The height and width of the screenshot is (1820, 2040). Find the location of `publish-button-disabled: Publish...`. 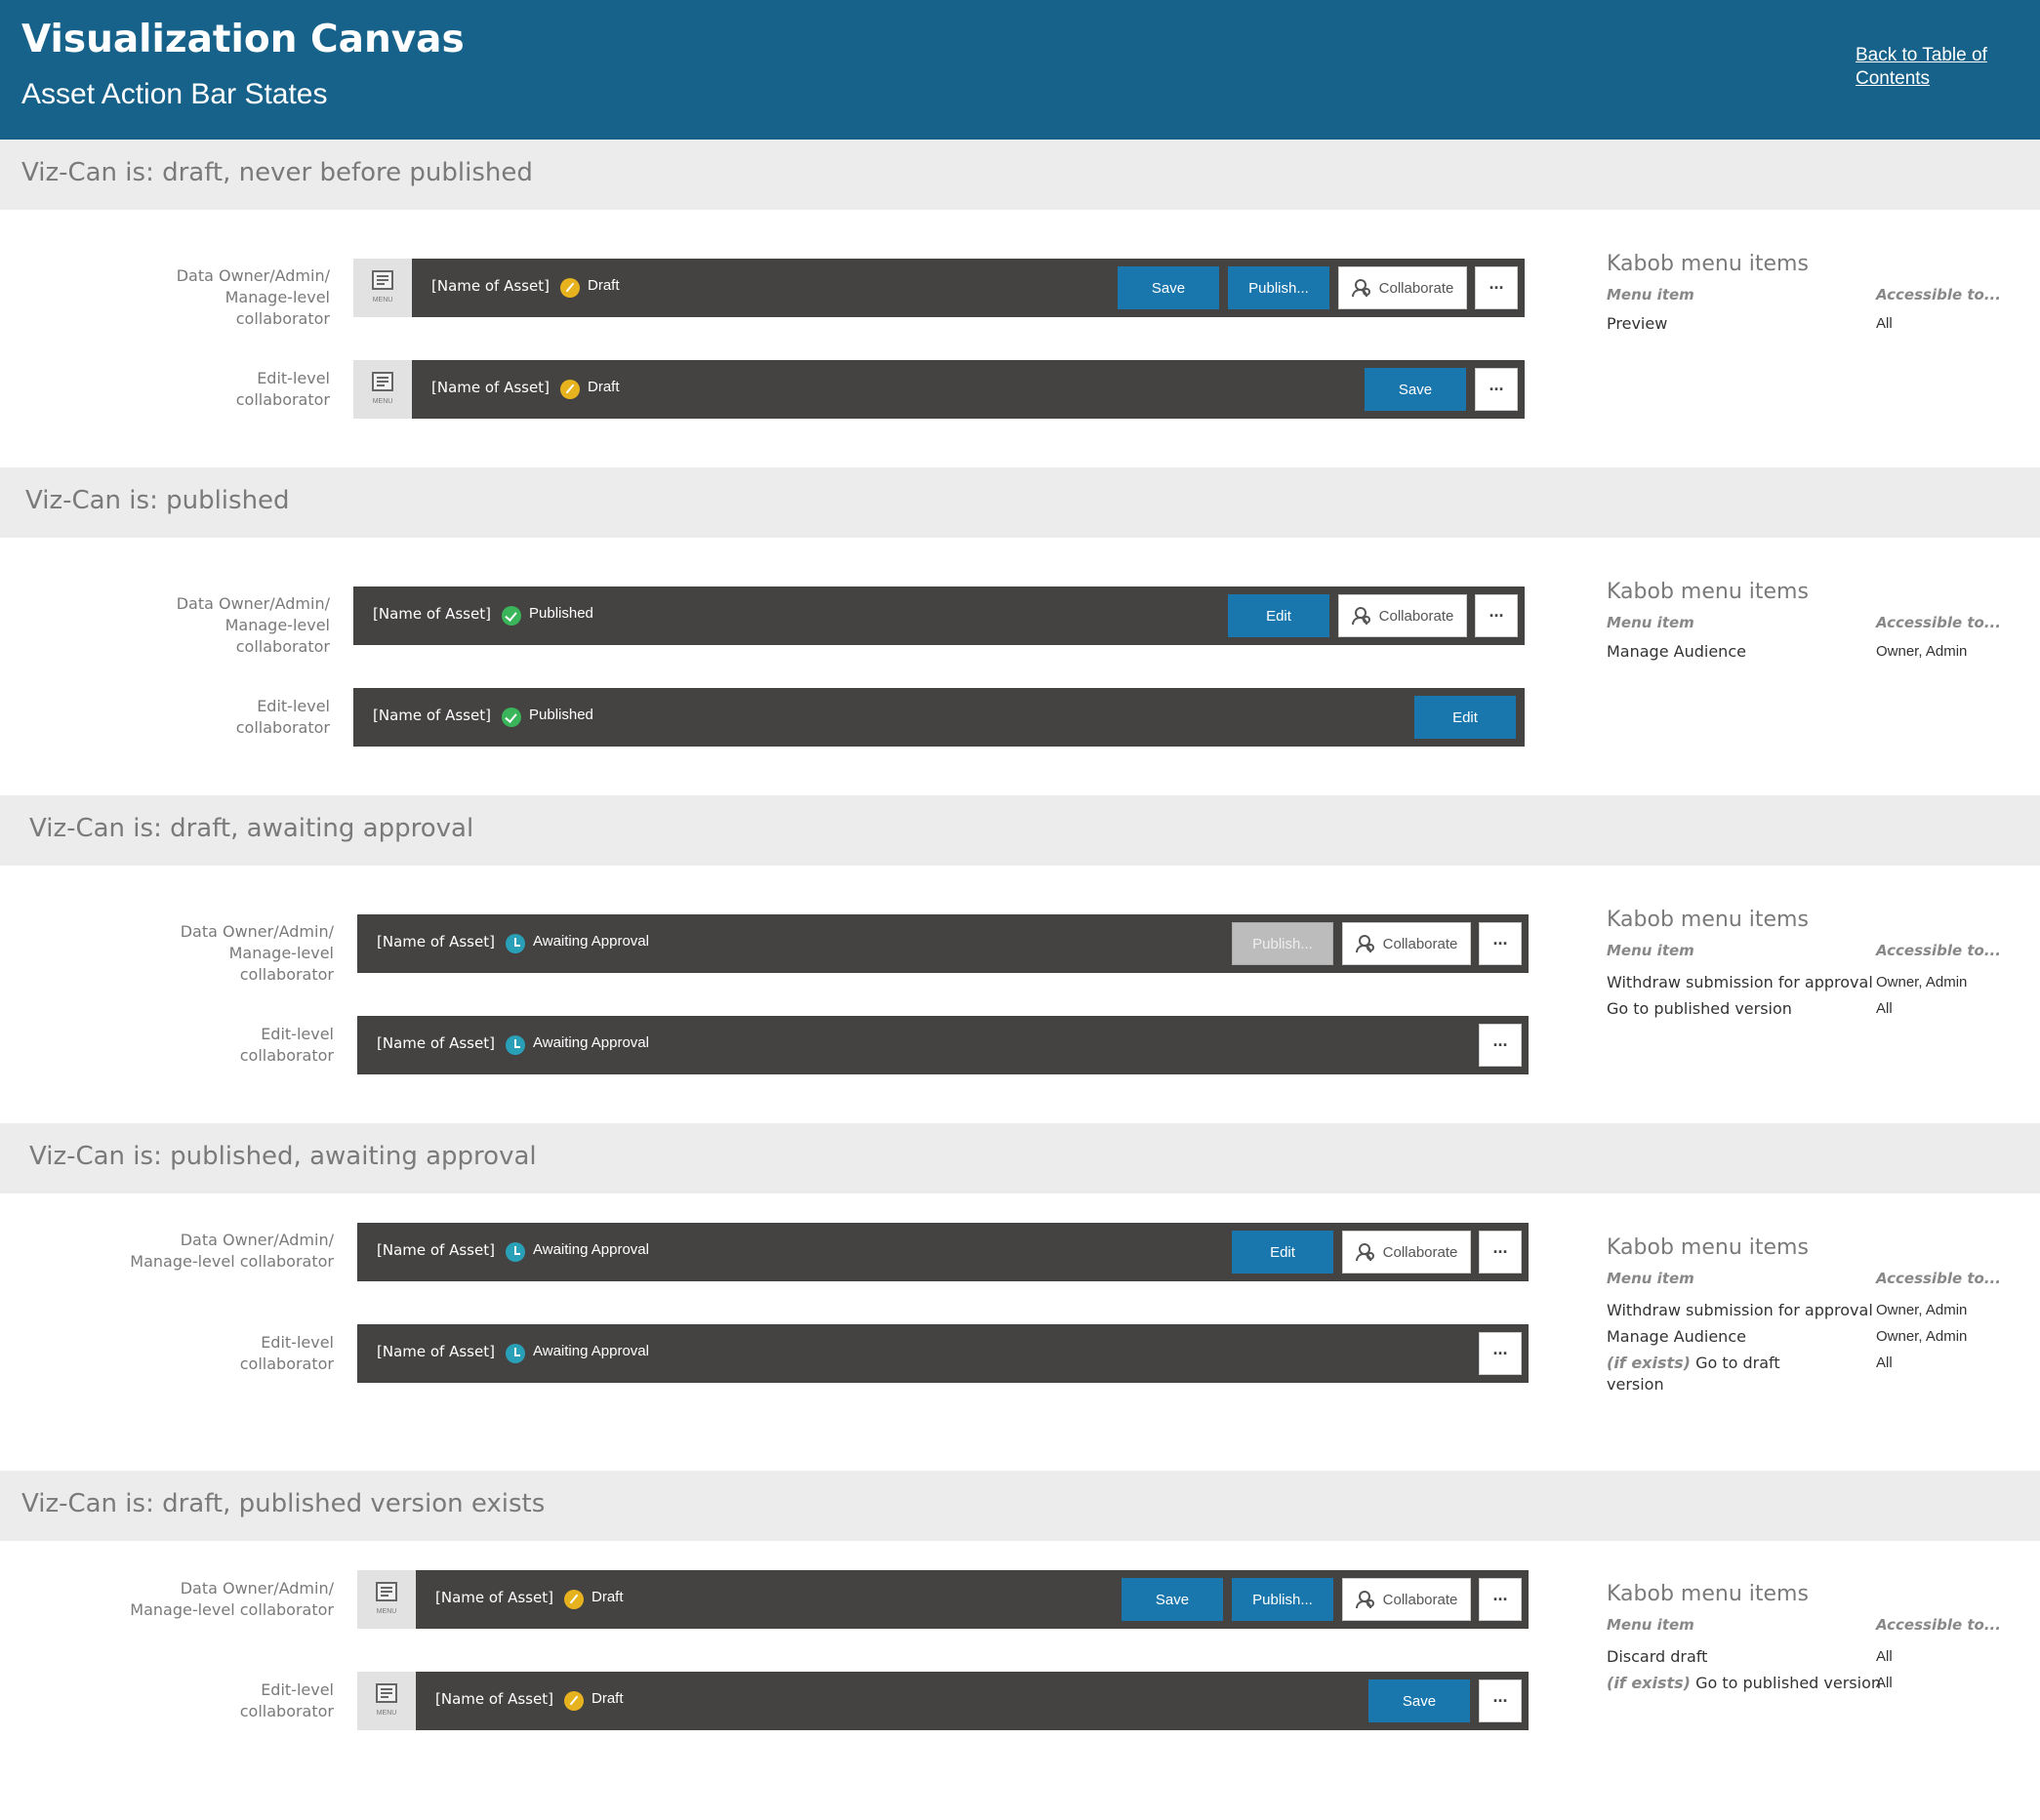

publish-button-disabled: Publish... is located at coordinates (1282, 943).